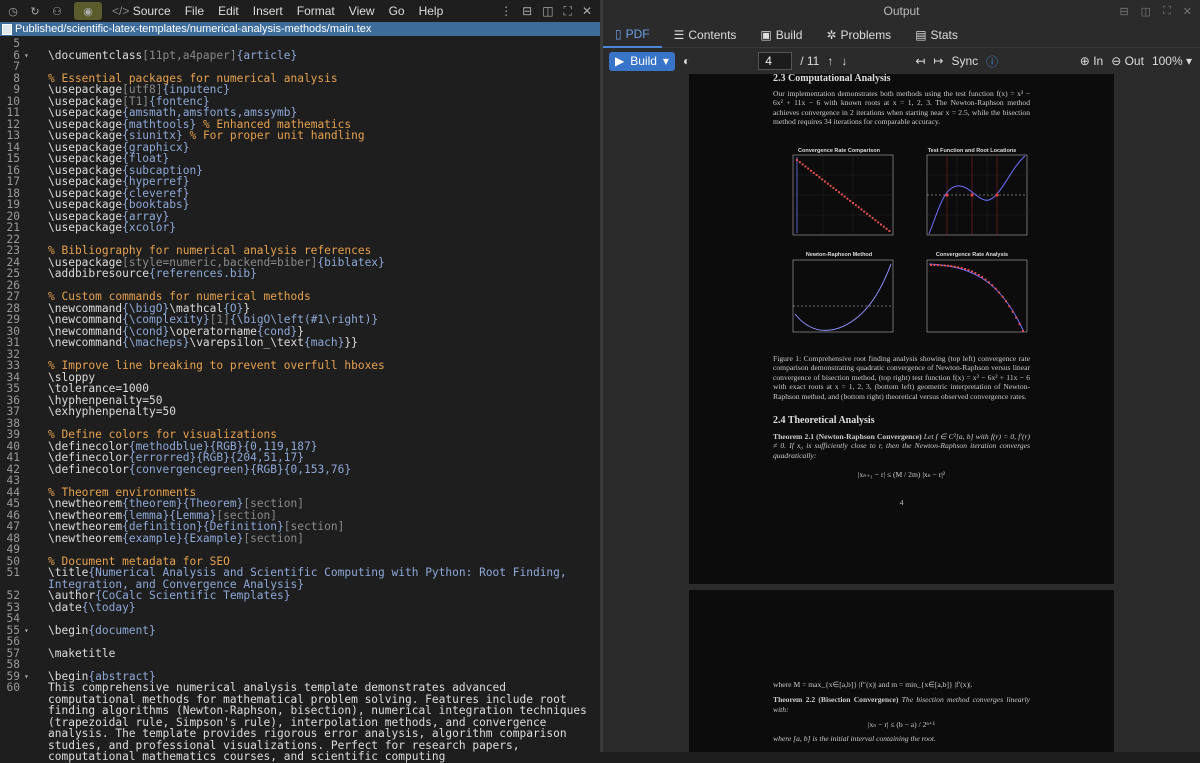 The height and width of the screenshot is (763, 1200). I want to click on editor-line: 7, so click(300, 67).